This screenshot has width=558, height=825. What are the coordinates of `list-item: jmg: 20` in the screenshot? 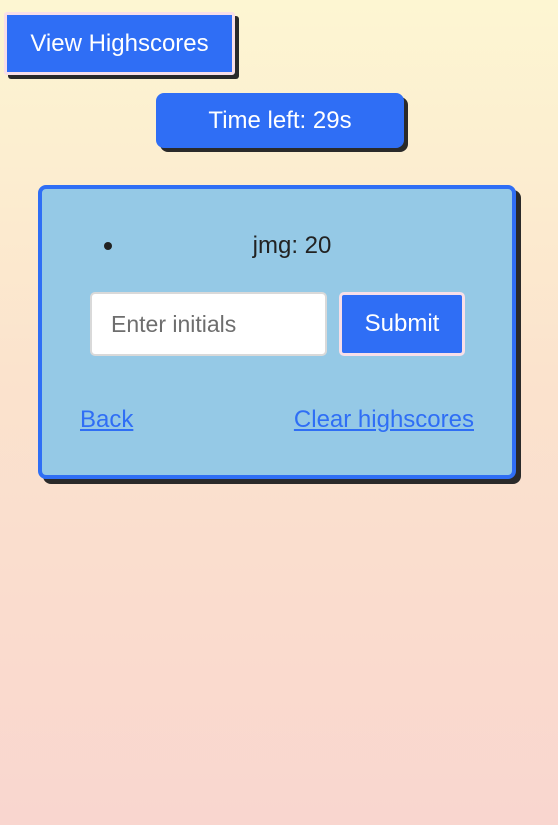 It's located at (292, 246).